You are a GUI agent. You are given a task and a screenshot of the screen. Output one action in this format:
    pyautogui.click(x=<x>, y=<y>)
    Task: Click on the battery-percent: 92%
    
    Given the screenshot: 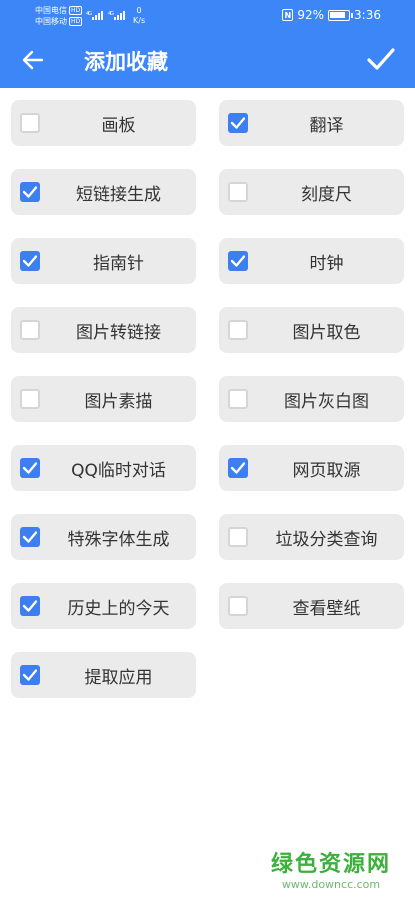 What is the action you would take?
    pyautogui.click(x=311, y=15)
    